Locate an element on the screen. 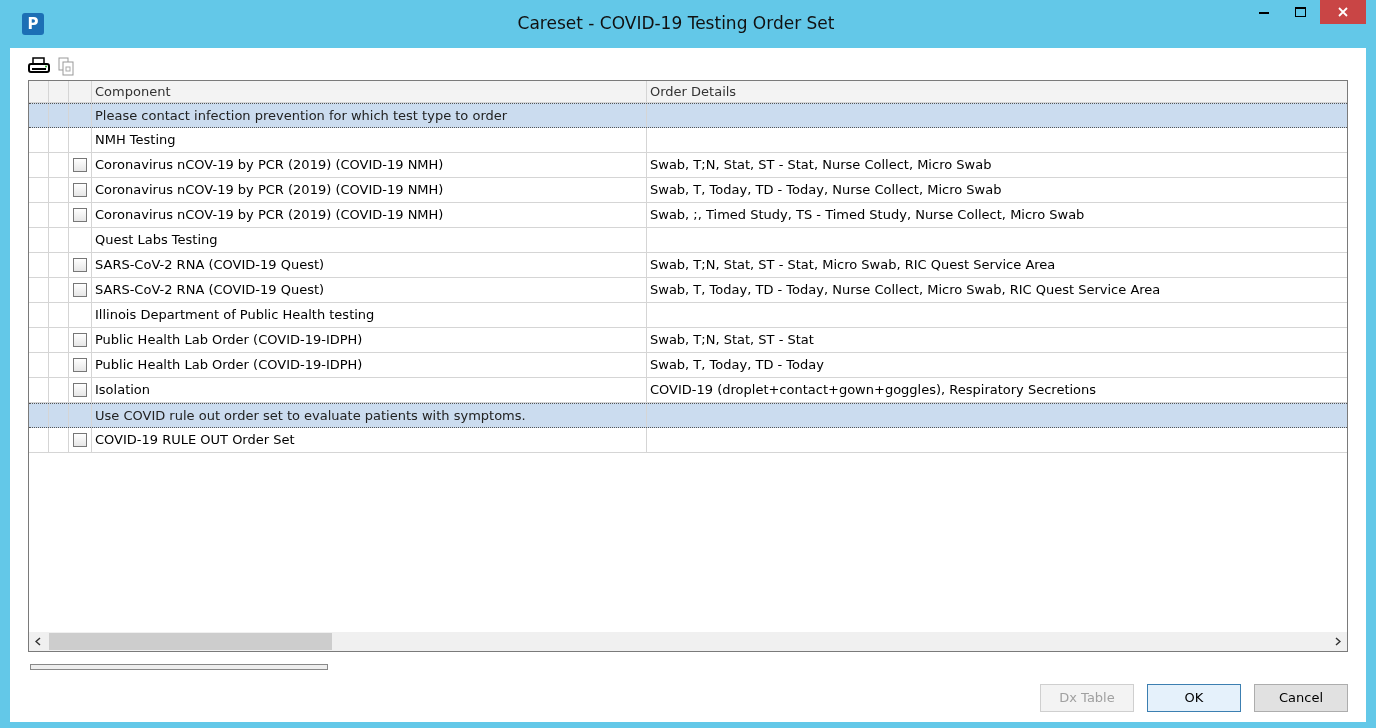  dialog-button: Cancel is located at coordinates (1301, 698).